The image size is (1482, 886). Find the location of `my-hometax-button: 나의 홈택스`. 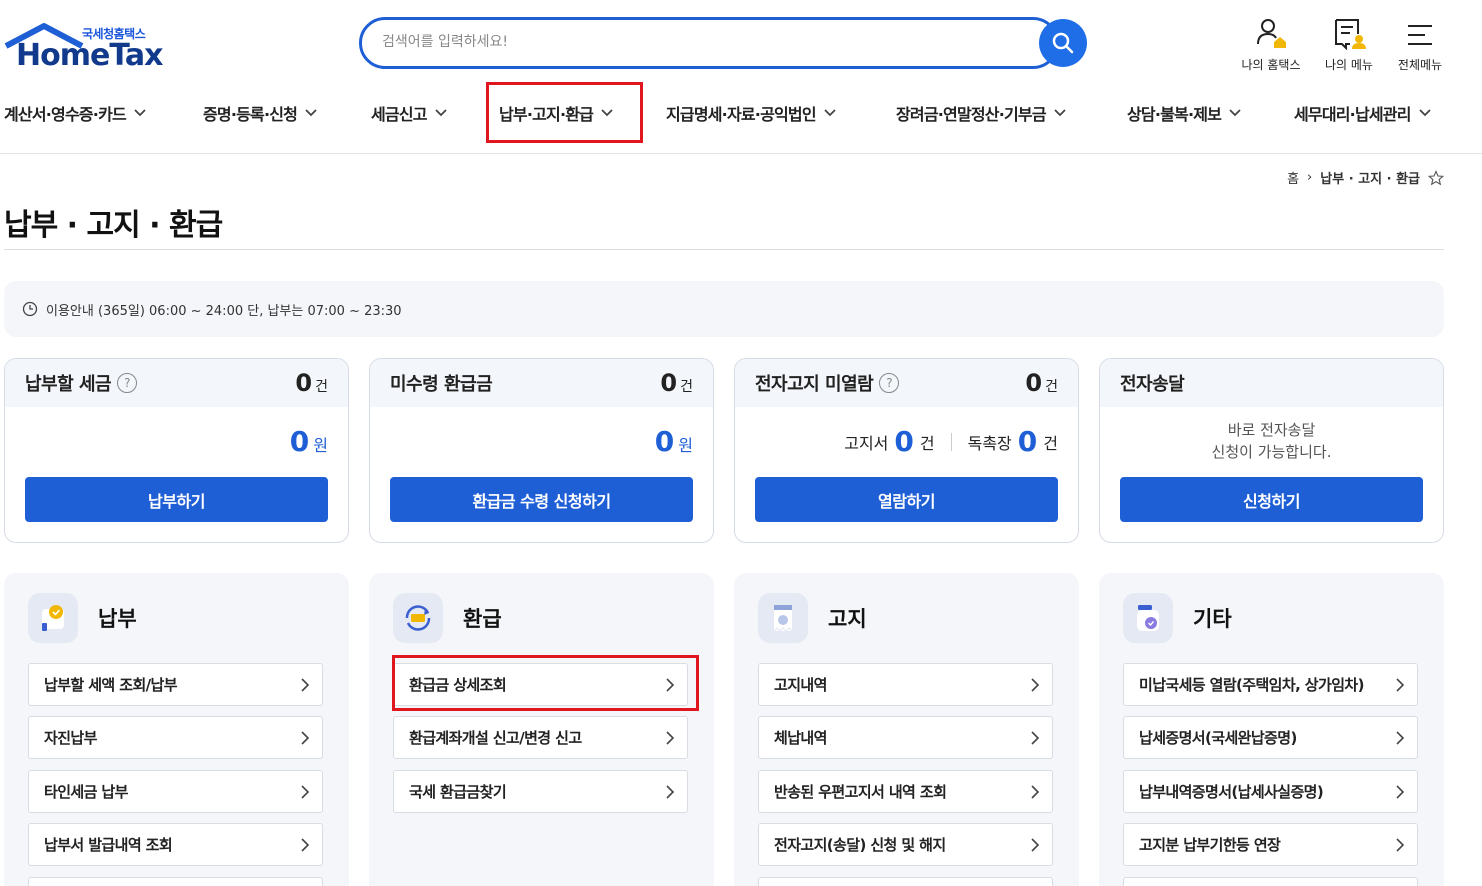

my-hometax-button: 나의 홈택스 is located at coordinates (1271, 44).